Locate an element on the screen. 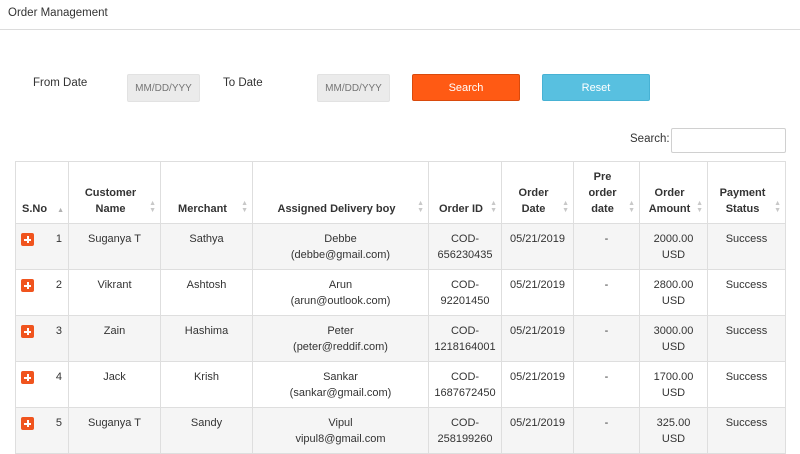 Image resolution: width=800 pixels, height=454 pixels. column-header-order-id: Order ID ▲ ▼ is located at coordinates (465, 192).